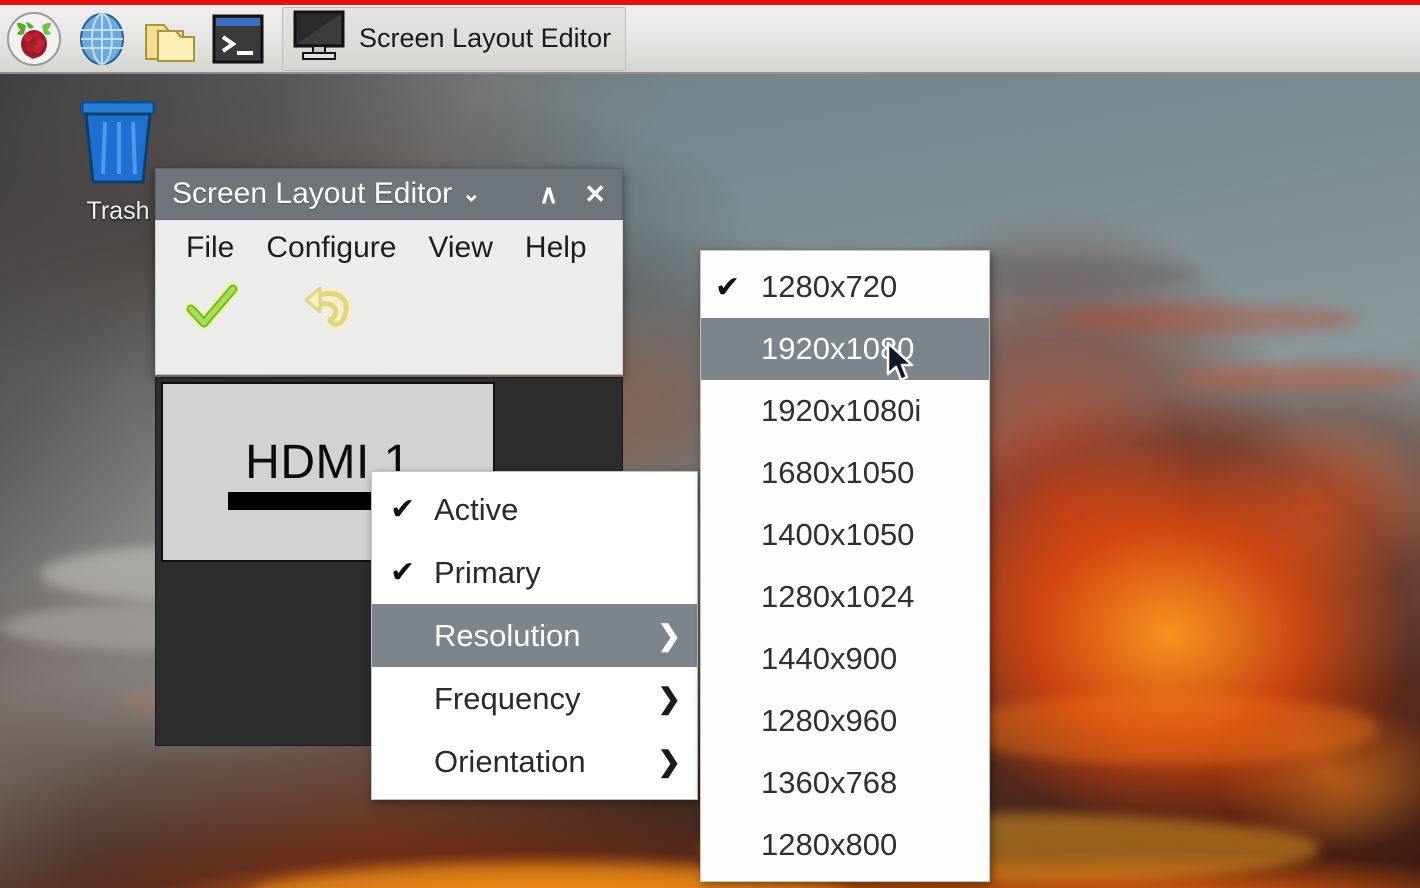  I want to click on window-shade-icon: ∧, so click(548, 194).